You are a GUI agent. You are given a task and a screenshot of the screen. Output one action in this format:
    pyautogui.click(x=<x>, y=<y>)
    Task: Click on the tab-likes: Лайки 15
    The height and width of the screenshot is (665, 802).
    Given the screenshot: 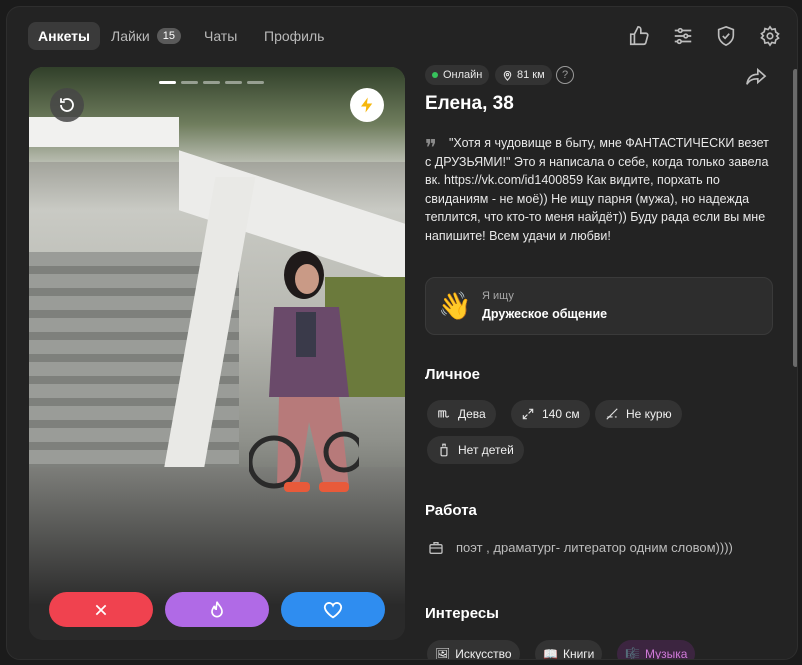 What is the action you would take?
    pyautogui.click(x=146, y=36)
    